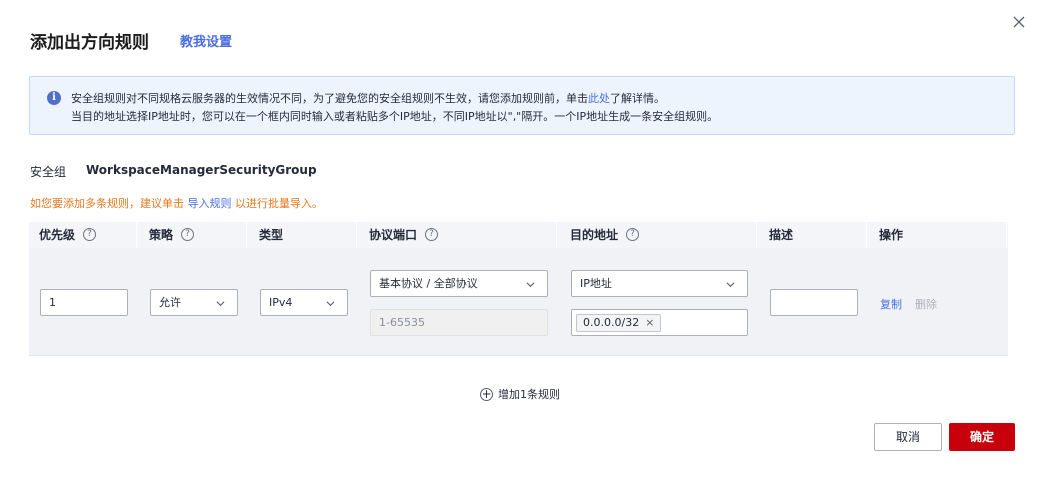 This screenshot has height=479, width=1043. What do you see at coordinates (161, 235) in the screenshot?
I see `header-policy-label: 策略` at bounding box center [161, 235].